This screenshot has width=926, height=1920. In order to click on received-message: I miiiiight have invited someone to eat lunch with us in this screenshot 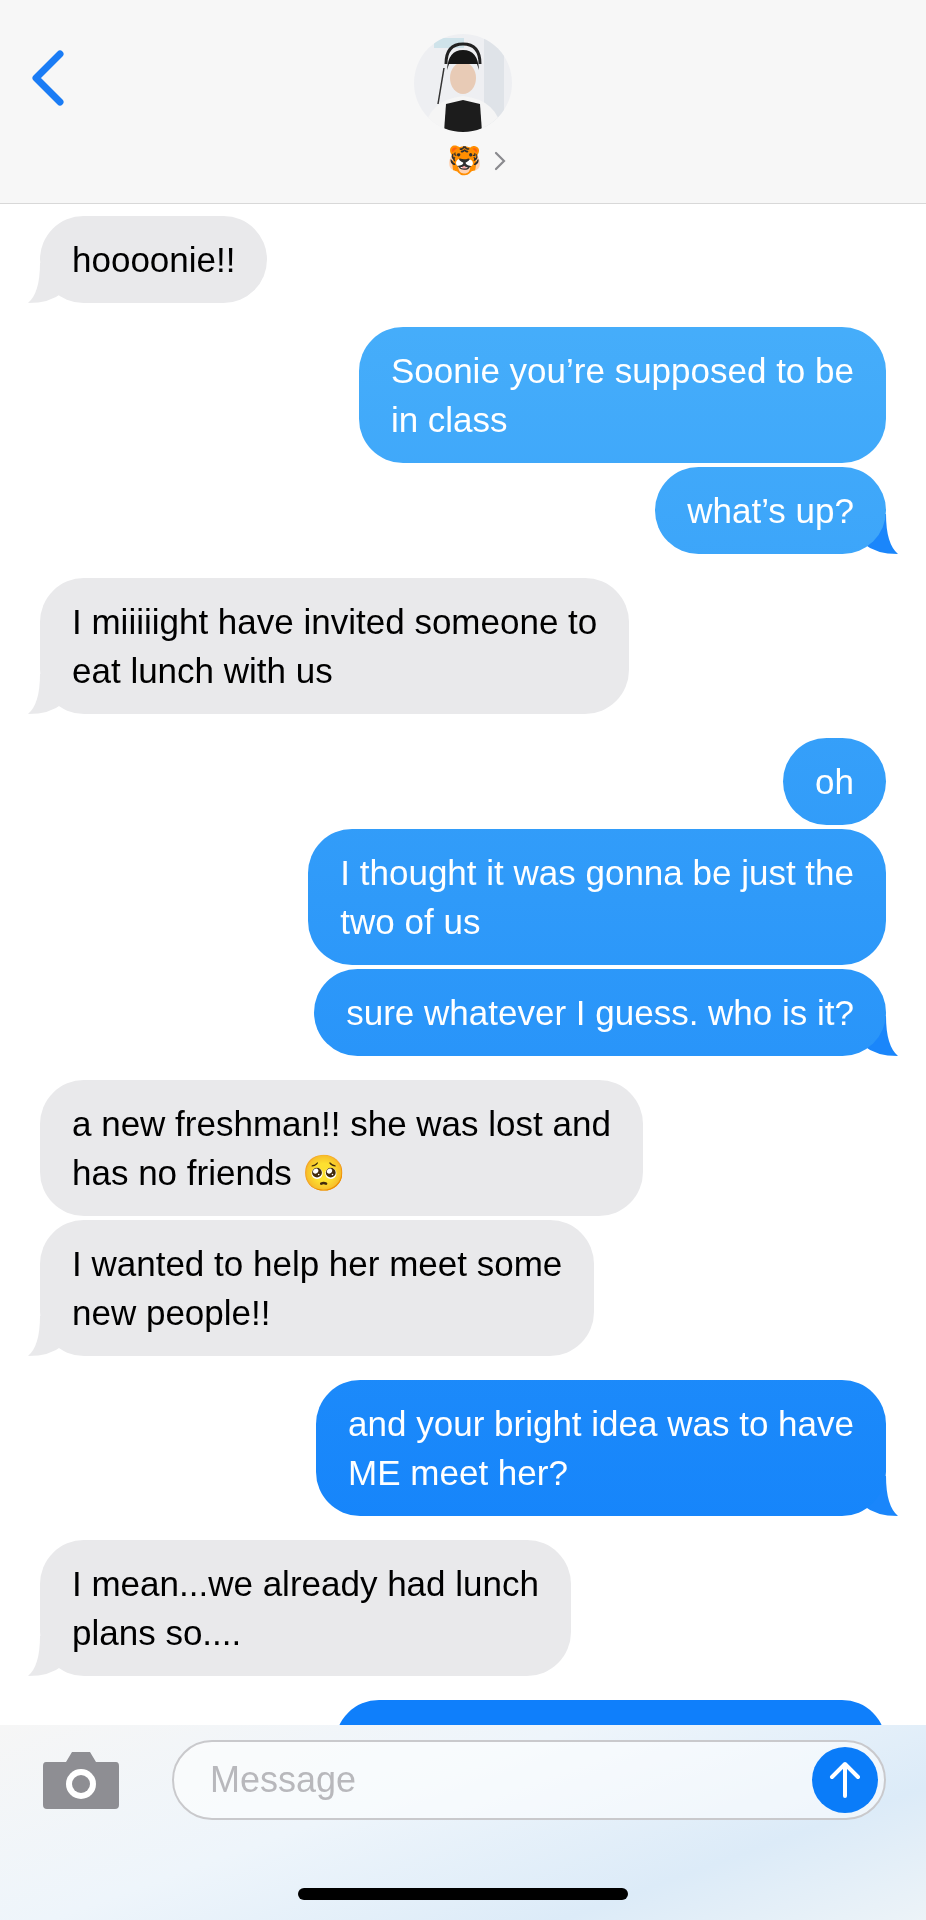, I will do `click(335, 646)`.